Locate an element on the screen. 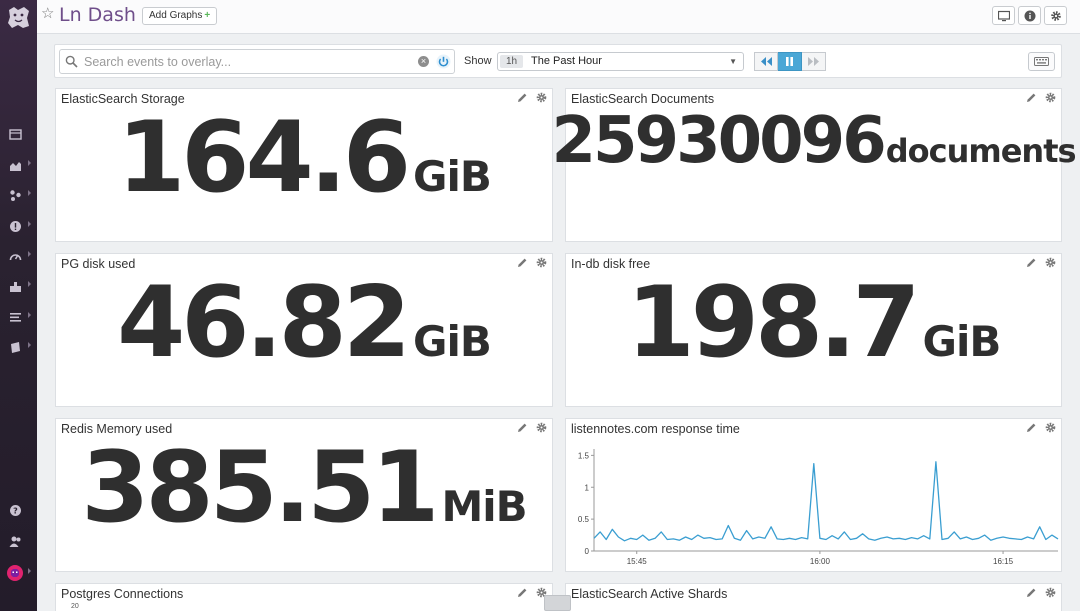 Image resolution: width=1080 pixels, height=611 pixels. playback-controls is located at coordinates (790, 61).